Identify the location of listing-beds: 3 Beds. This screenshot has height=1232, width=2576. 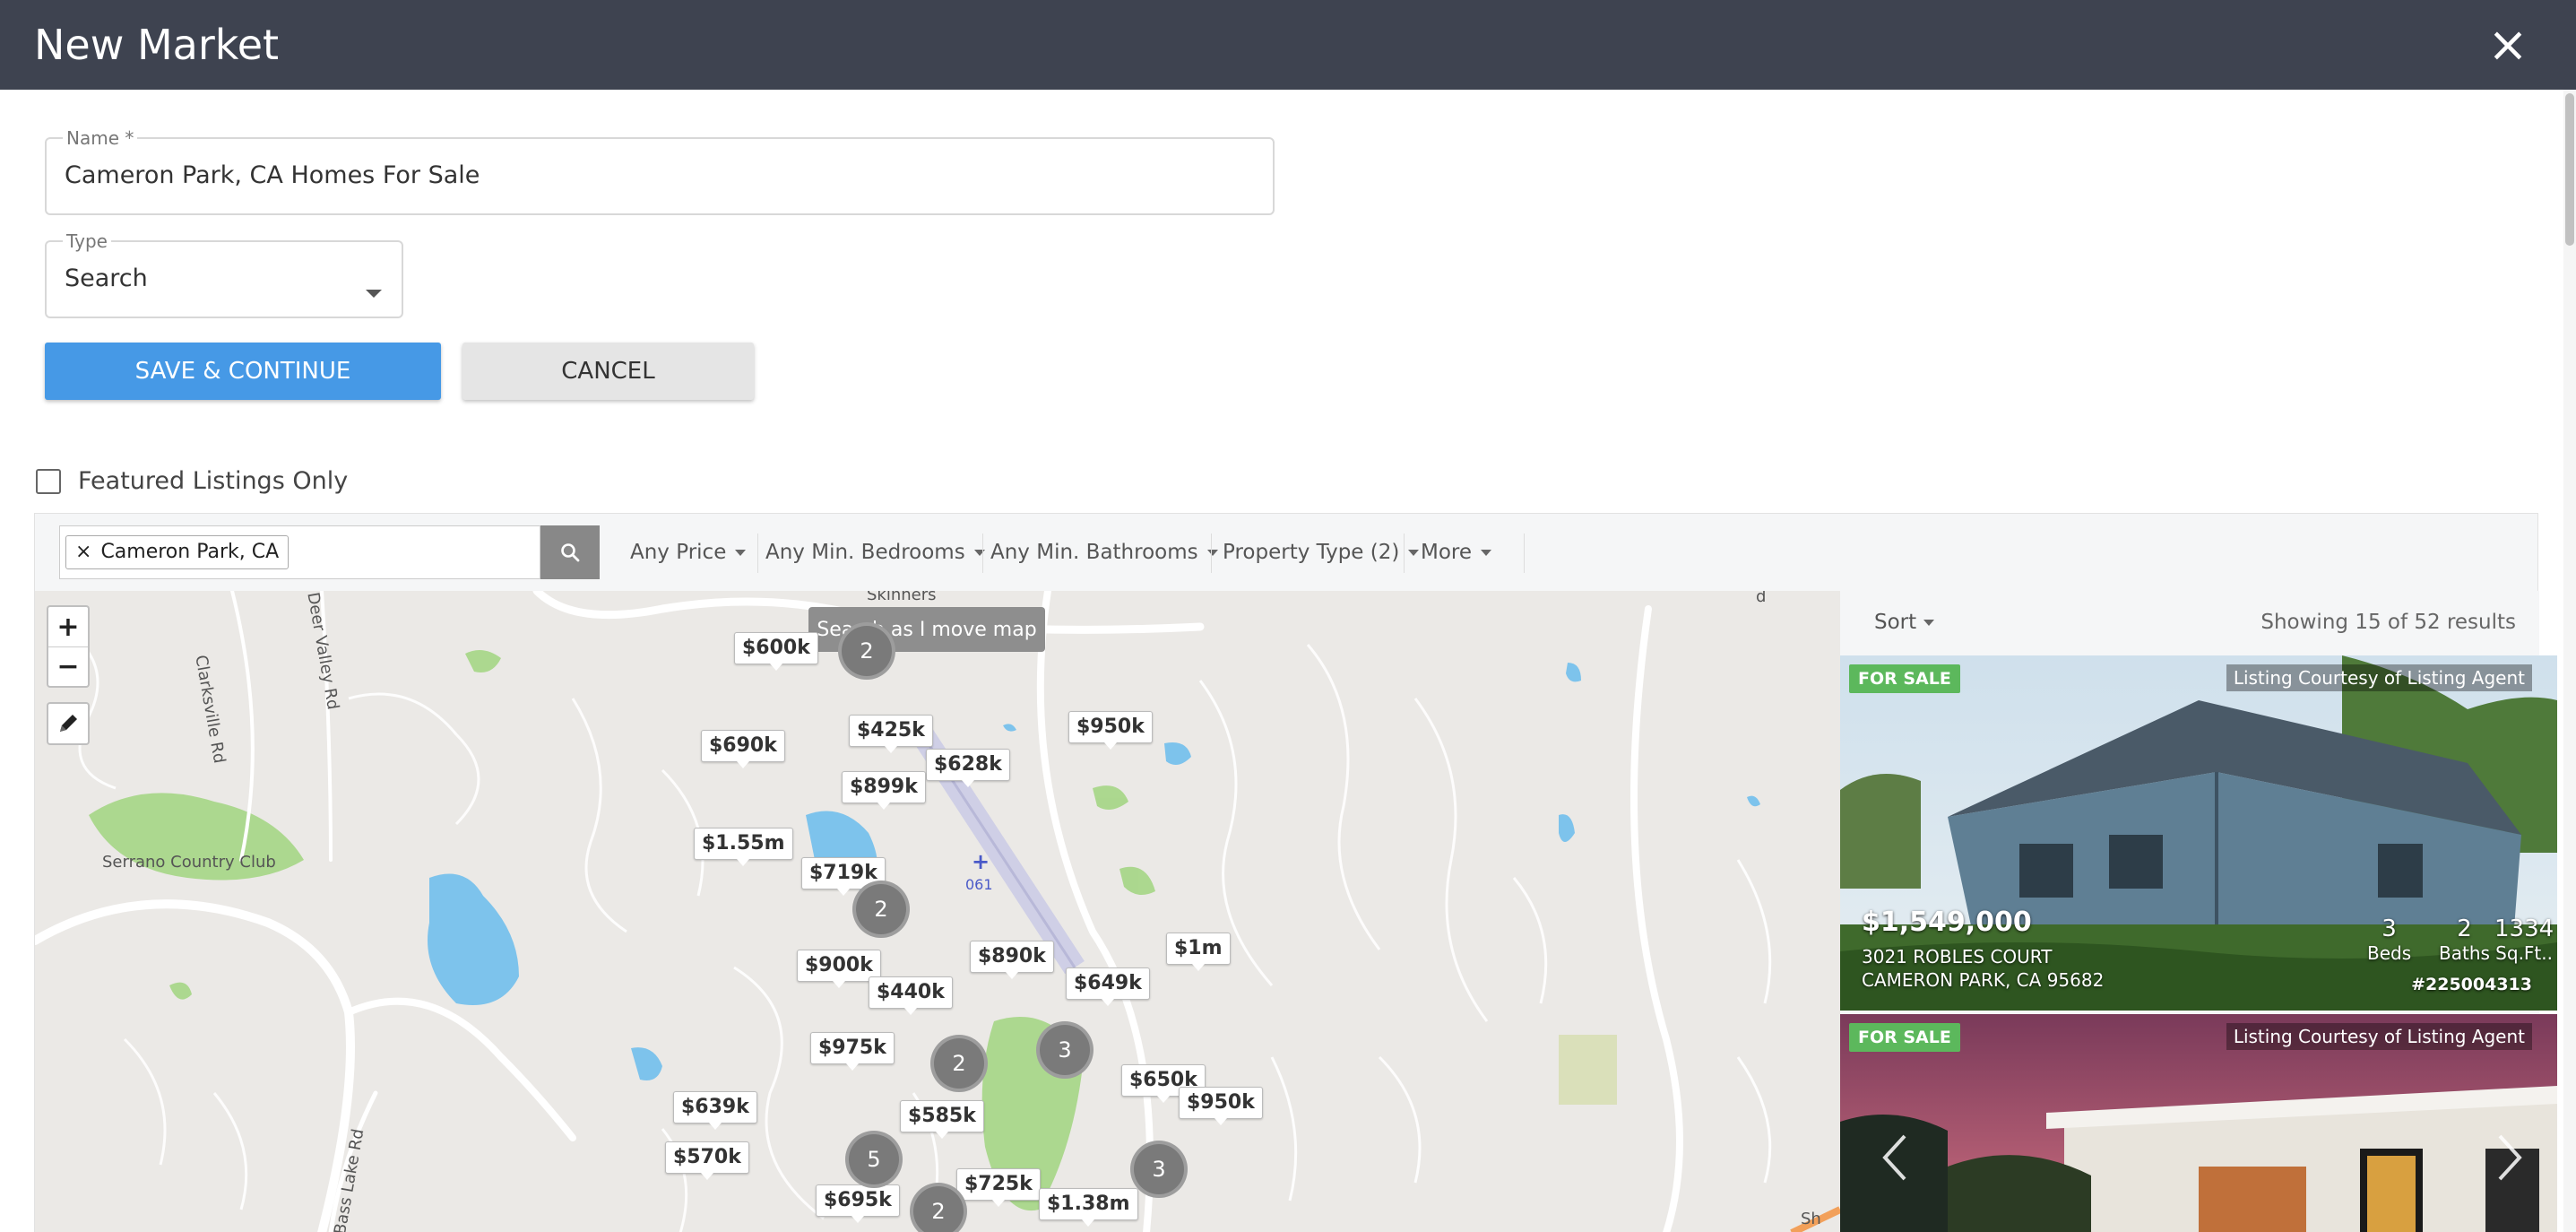
(2389, 939).